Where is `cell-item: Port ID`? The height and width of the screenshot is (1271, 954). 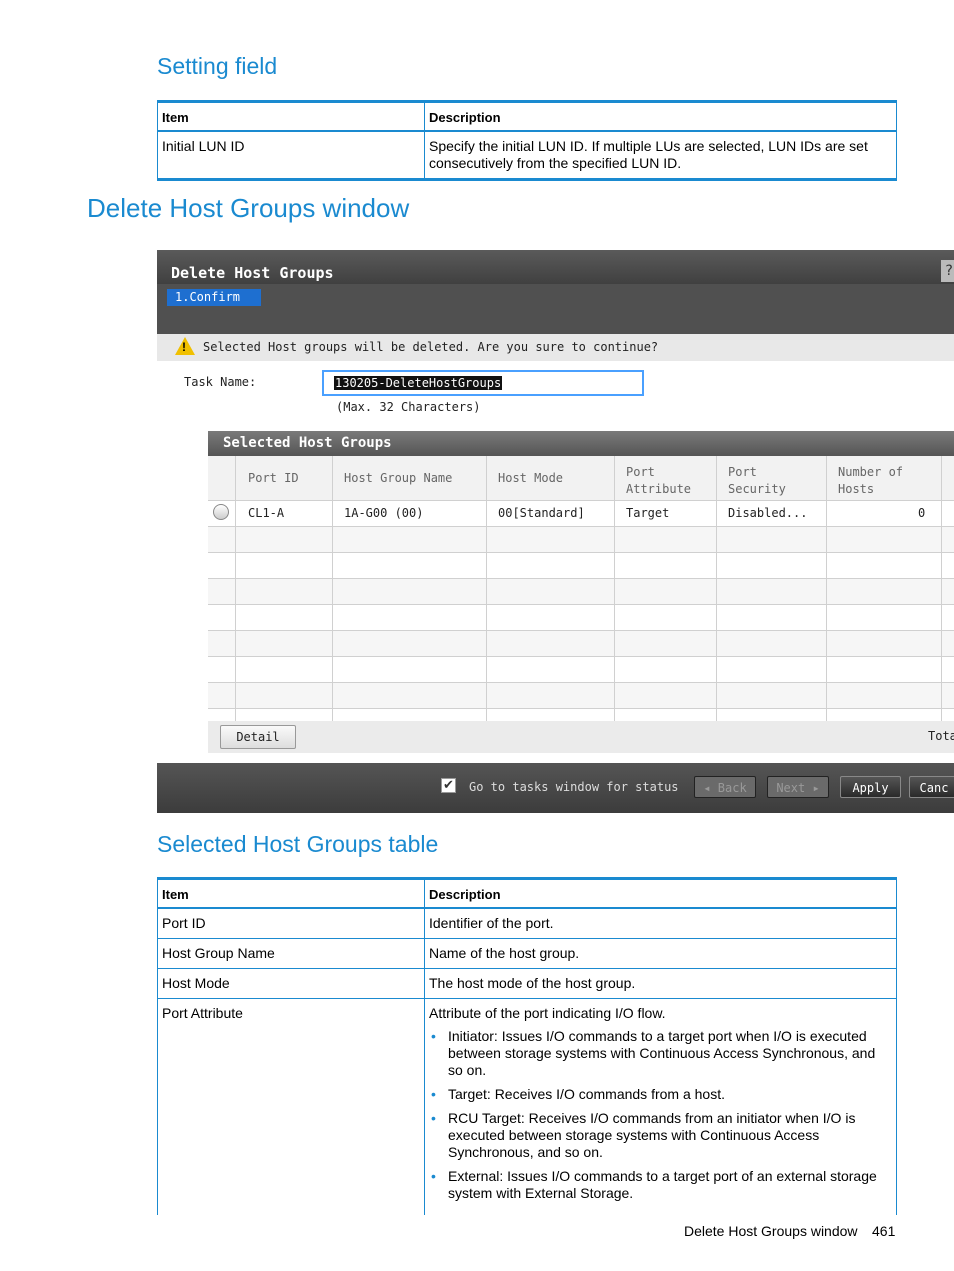 cell-item: Port ID is located at coordinates (291, 923).